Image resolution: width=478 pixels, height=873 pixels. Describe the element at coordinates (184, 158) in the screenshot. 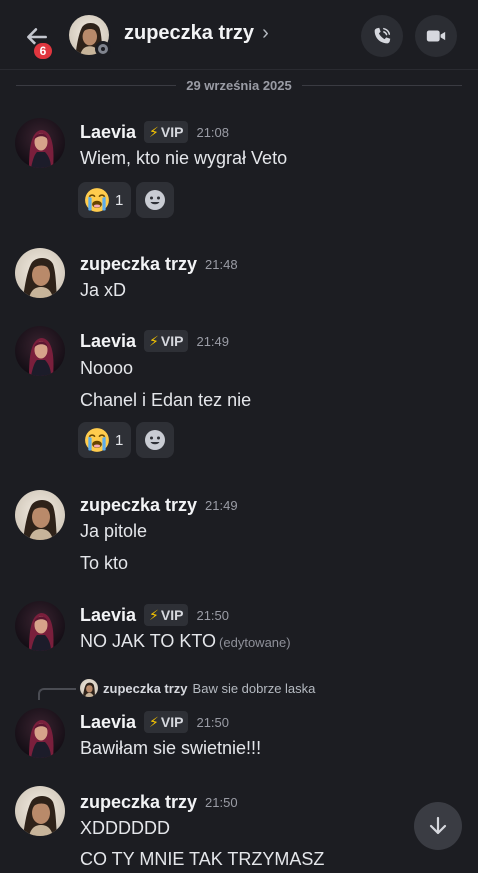

I see `message-text: Wiem, kto nie wygrał Veto` at that location.